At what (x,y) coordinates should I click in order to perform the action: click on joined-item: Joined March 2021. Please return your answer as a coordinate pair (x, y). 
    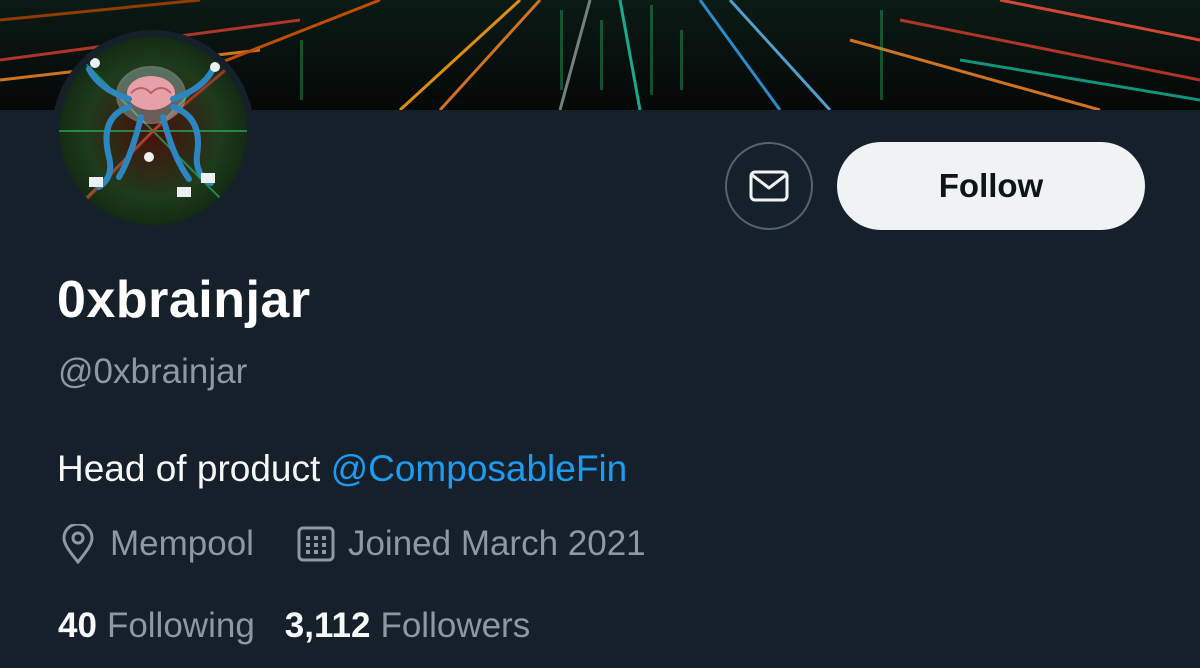
    Looking at the image, I should click on (471, 544).